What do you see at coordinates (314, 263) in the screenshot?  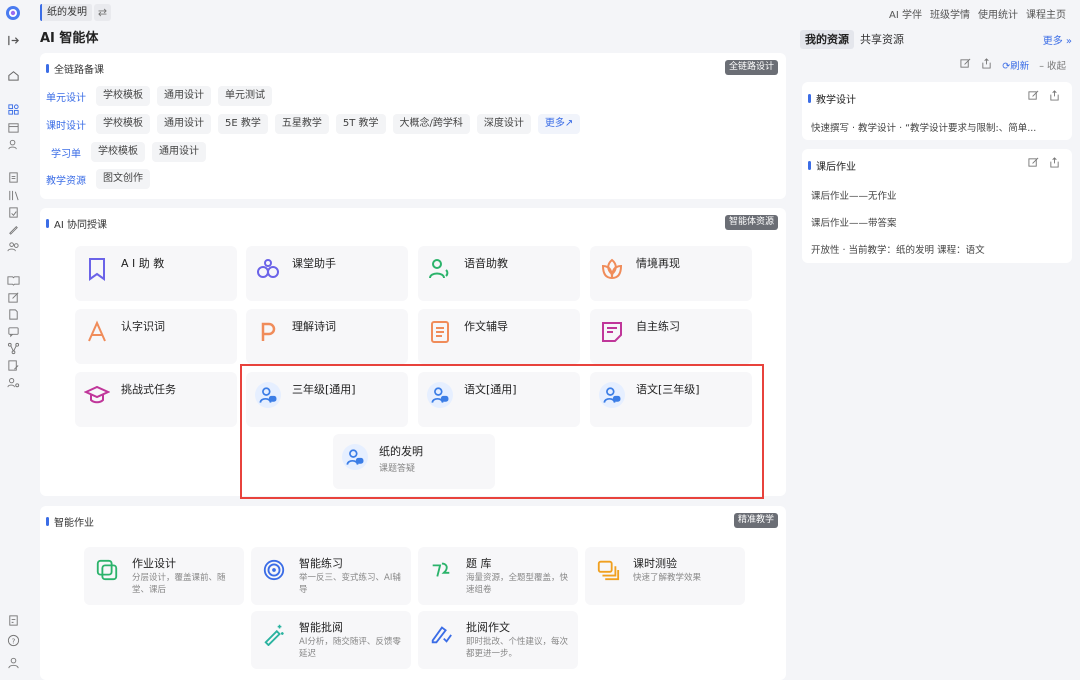 I see `agent-title: 课堂助手` at bounding box center [314, 263].